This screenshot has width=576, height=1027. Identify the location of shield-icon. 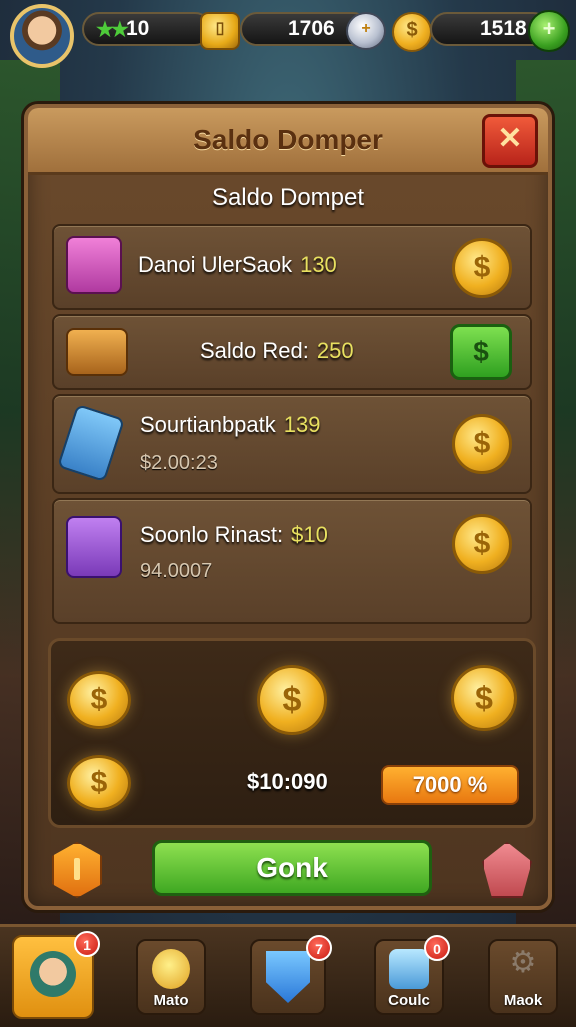
(288, 977).